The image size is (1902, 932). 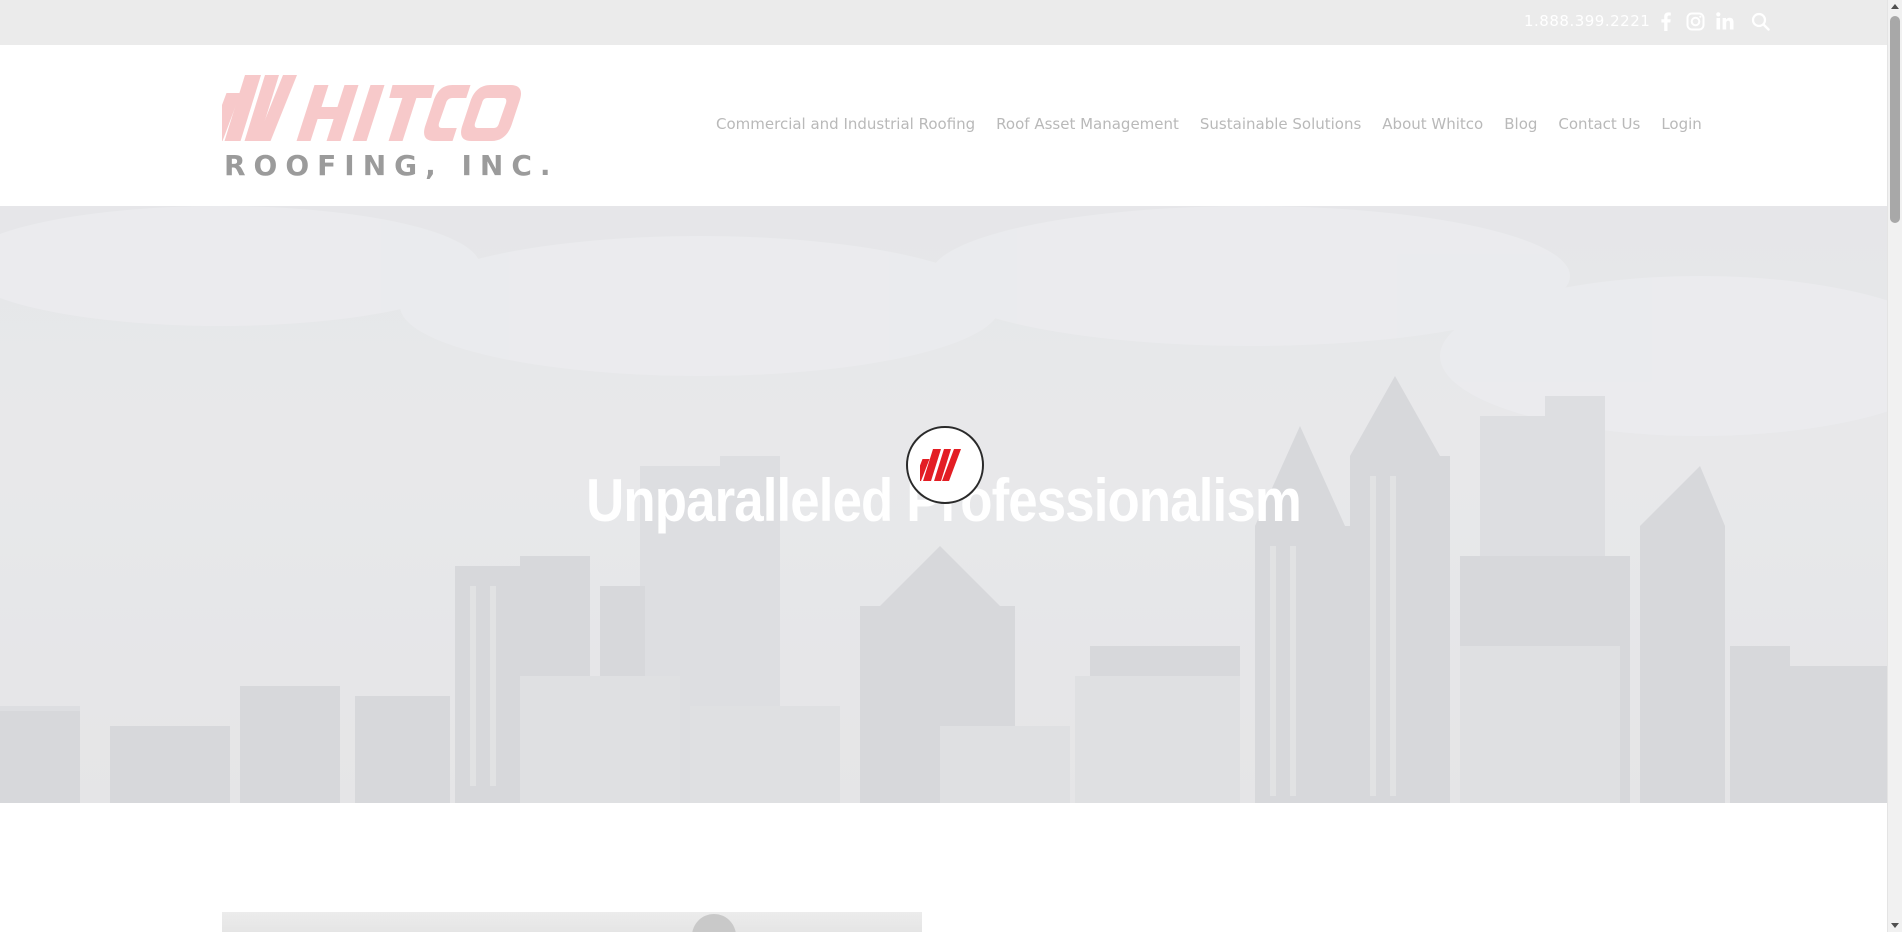 I want to click on scroll-up-arrow-icon, so click(x=1895, y=6).